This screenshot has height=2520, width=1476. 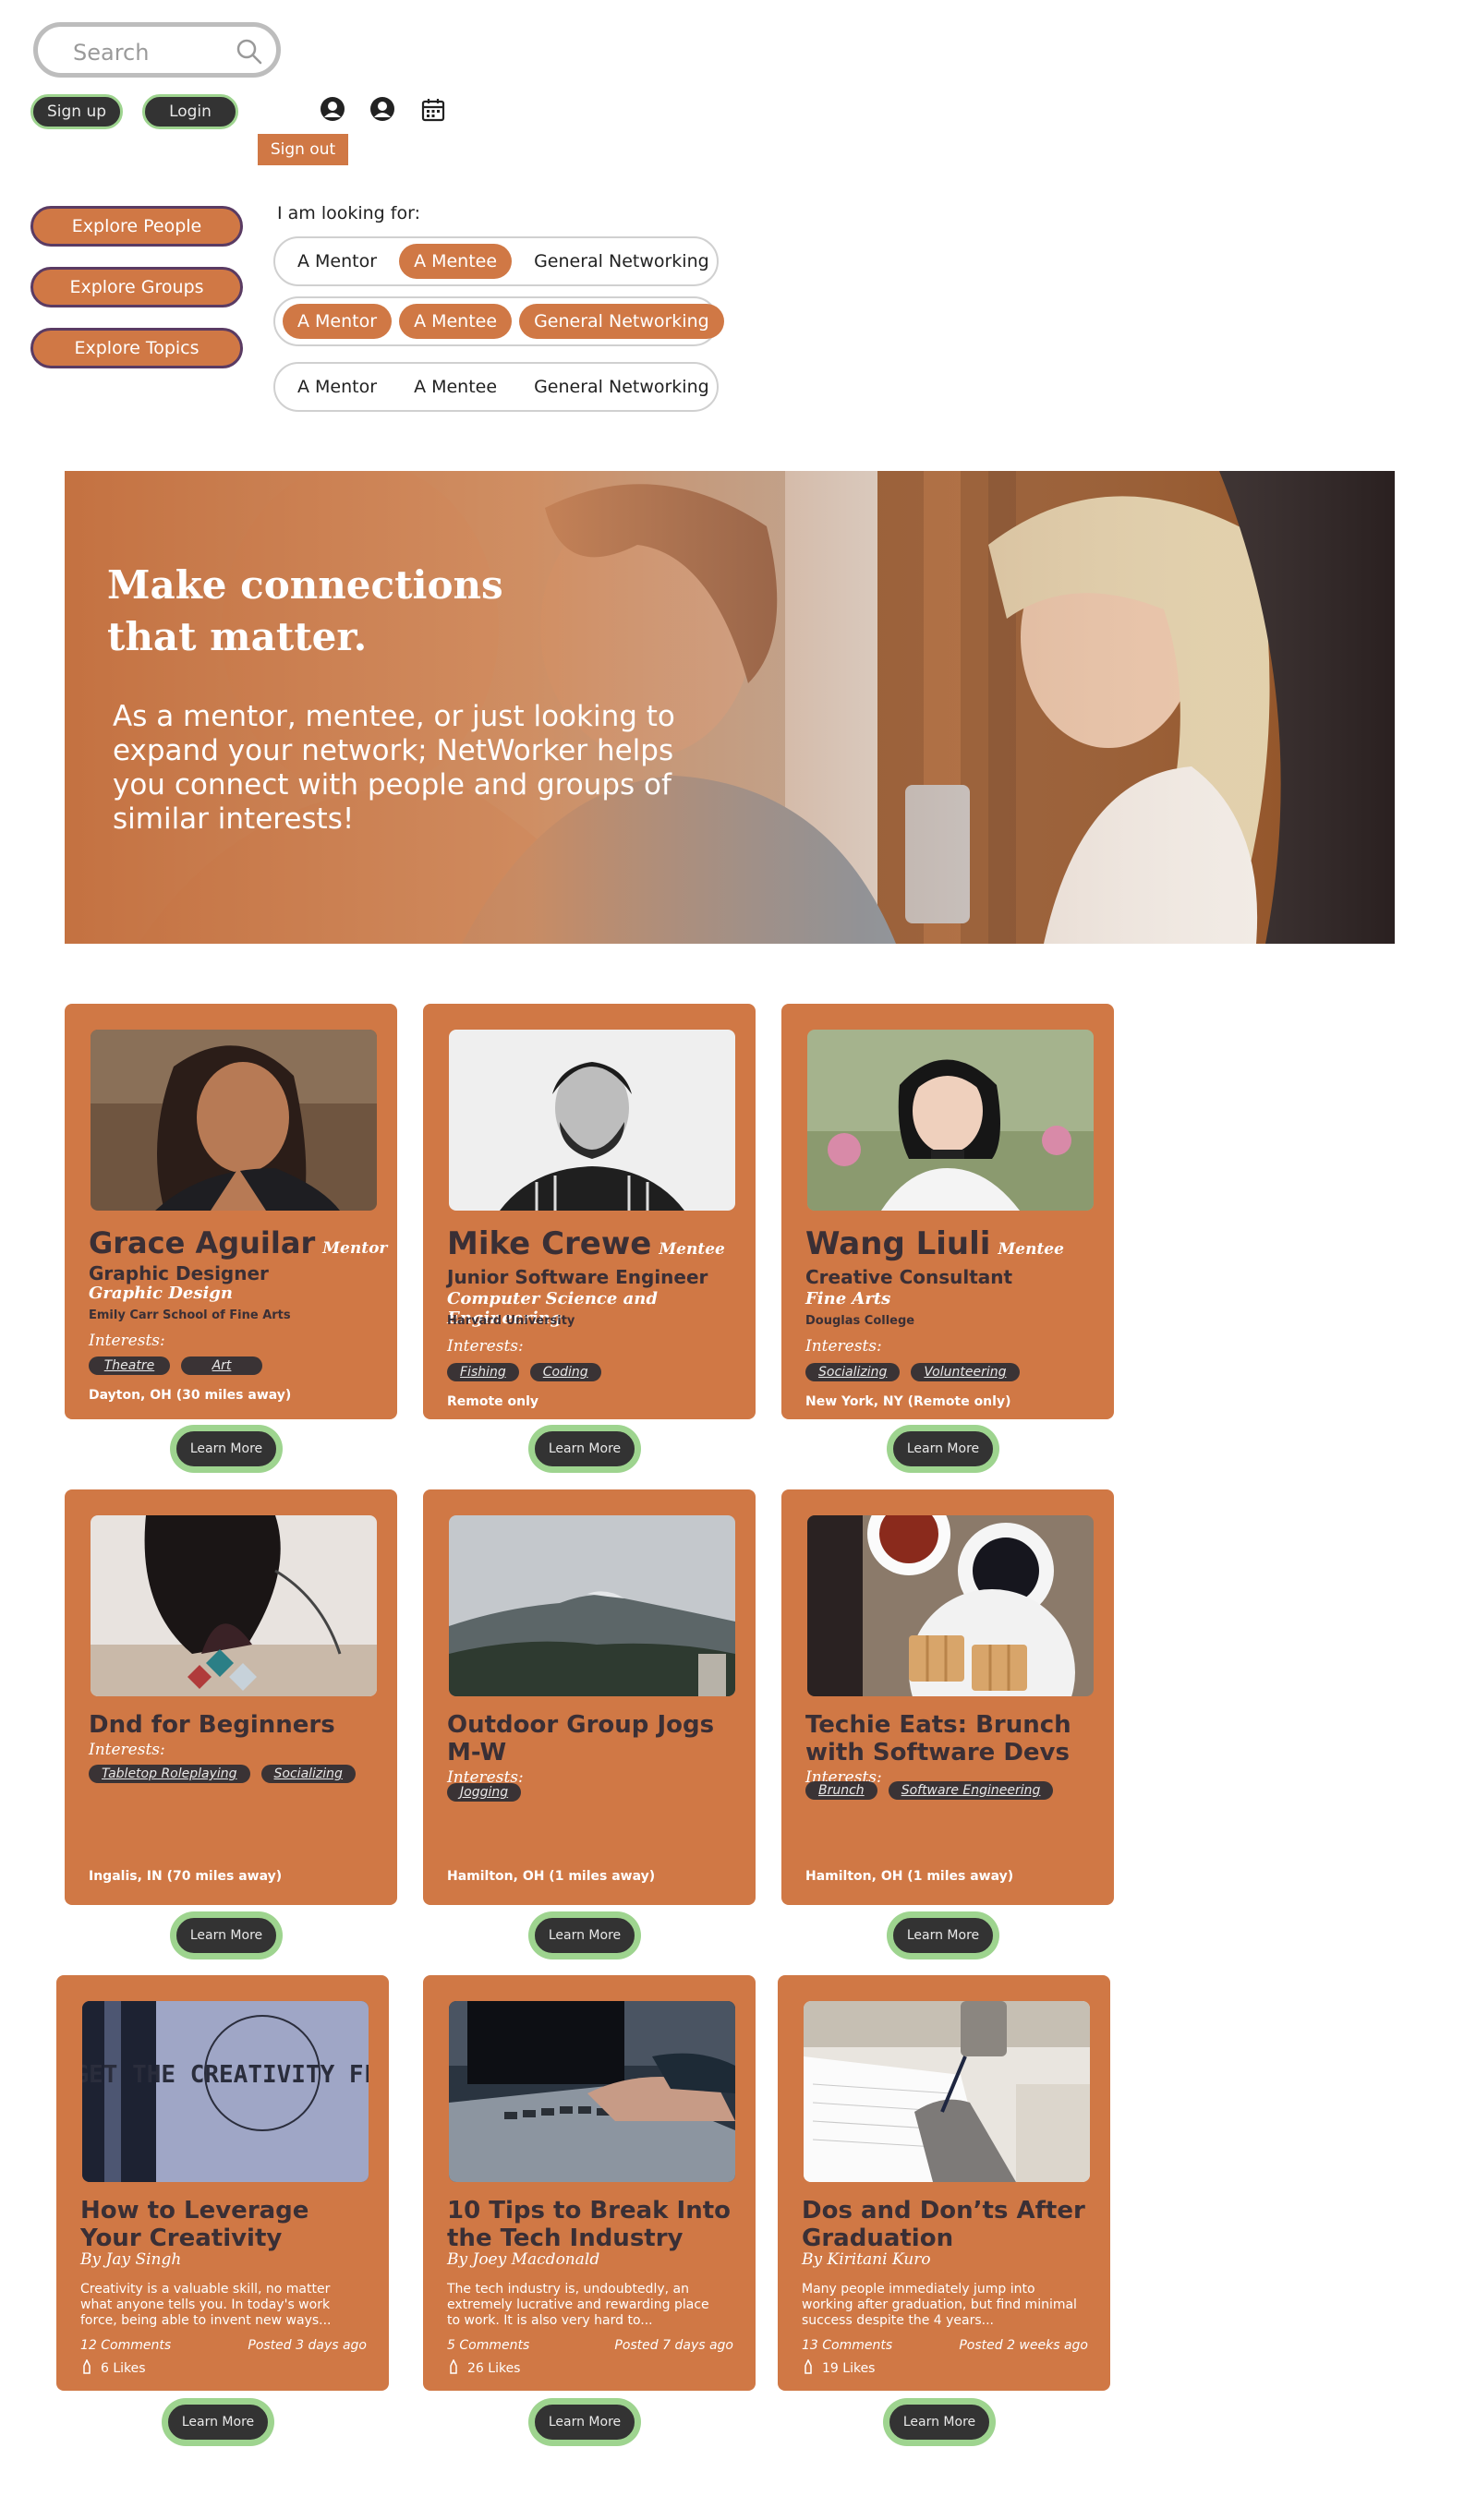 I want to click on comment-count: 12 Comments, so click(x=125, y=2345).